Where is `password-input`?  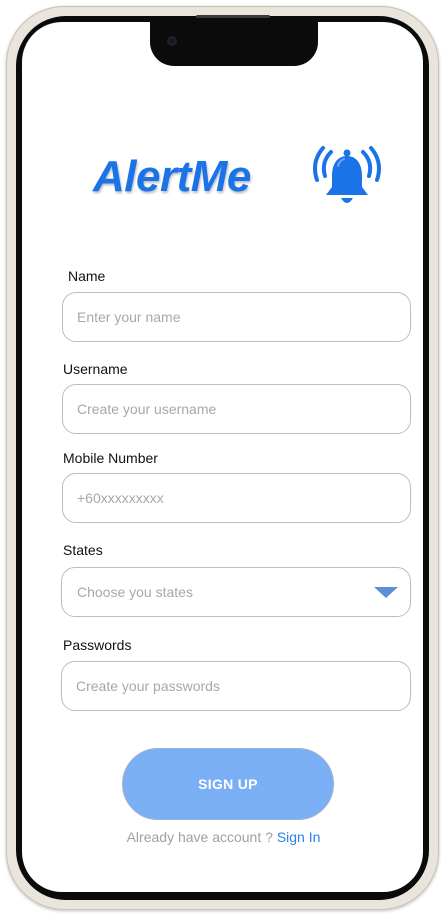
password-input is located at coordinates (236, 686).